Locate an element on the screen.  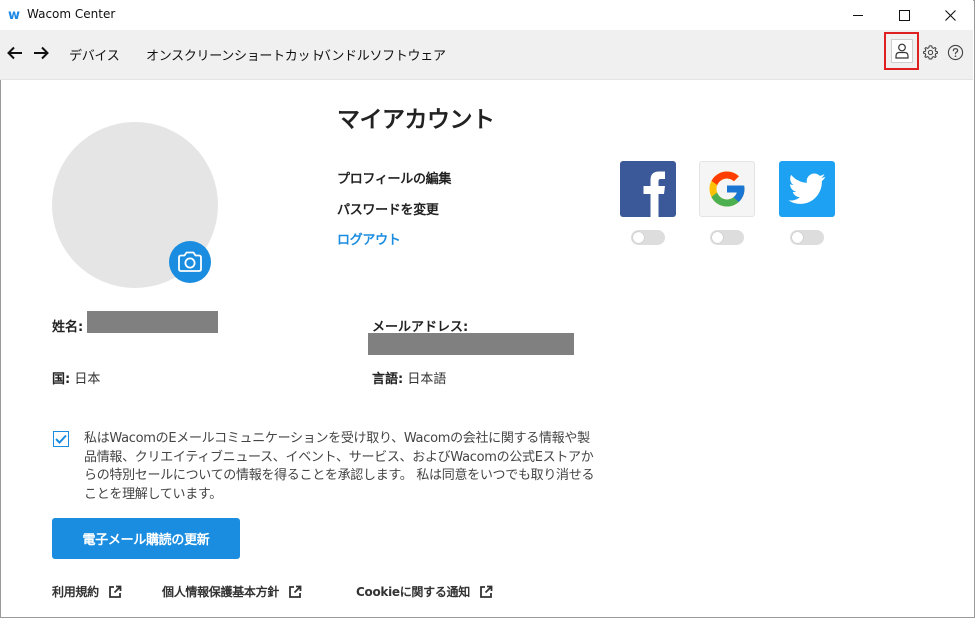
account-button is located at coordinates (902, 51).